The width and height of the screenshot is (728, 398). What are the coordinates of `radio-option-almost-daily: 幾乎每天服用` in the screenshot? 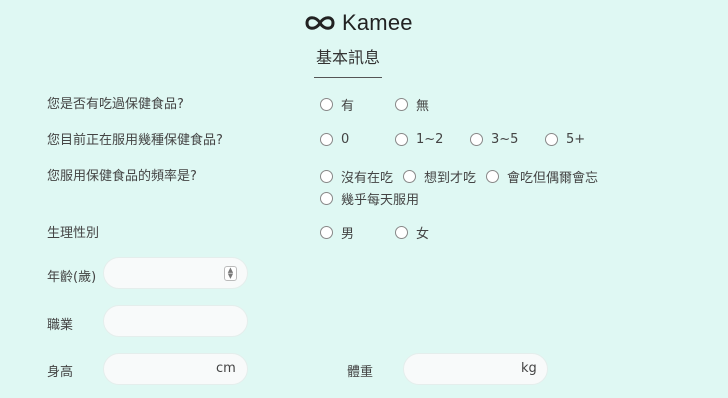 It's located at (369, 198).